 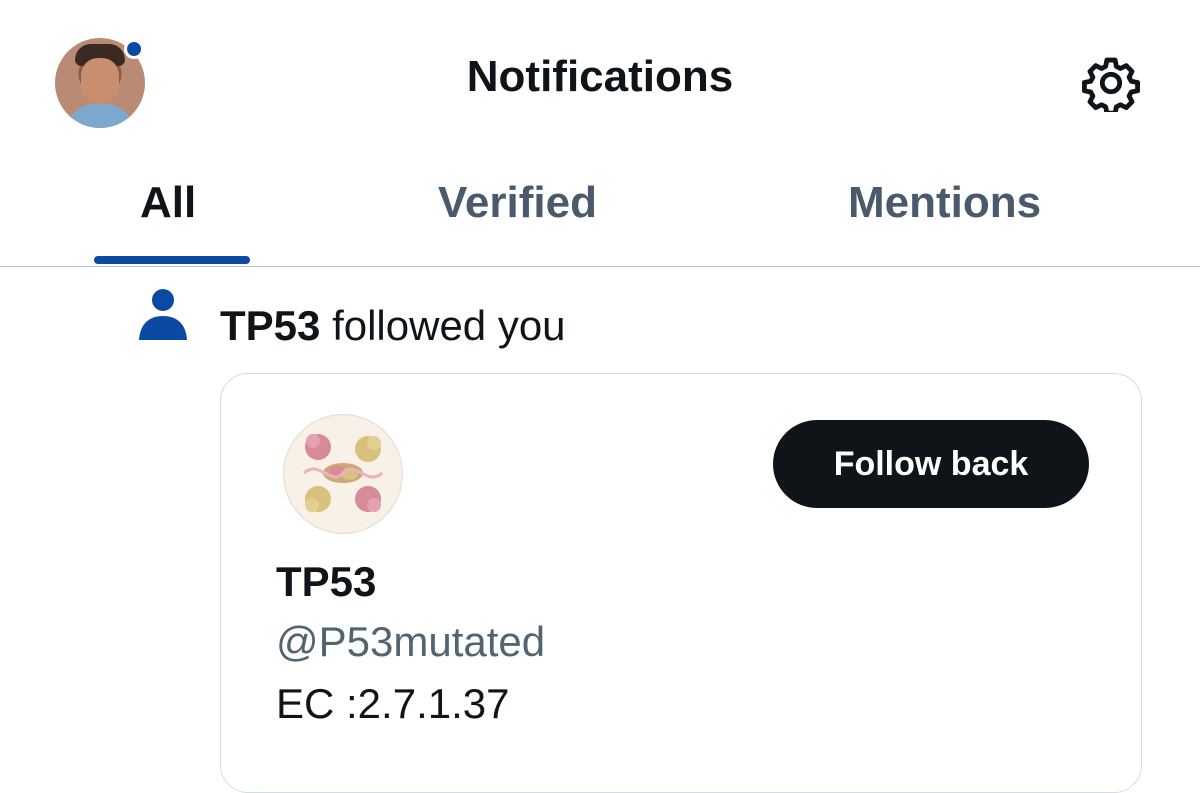 What do you see at coordinates (944, 203) in the screenshot?
I see `tab-mentions: Mentions` at bounding box center [944, 203].